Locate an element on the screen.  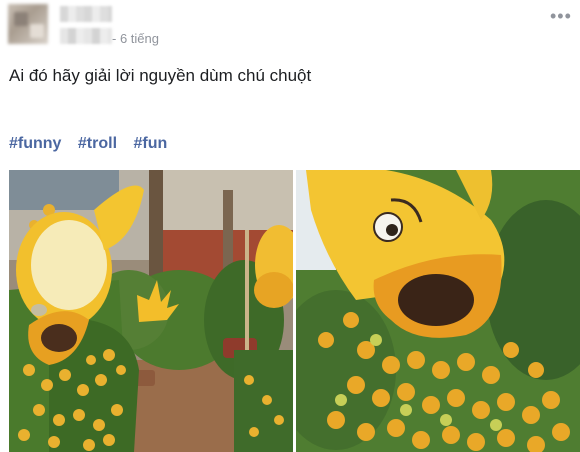
hashtag-troll: #troll is located at coordinates (97, 143).